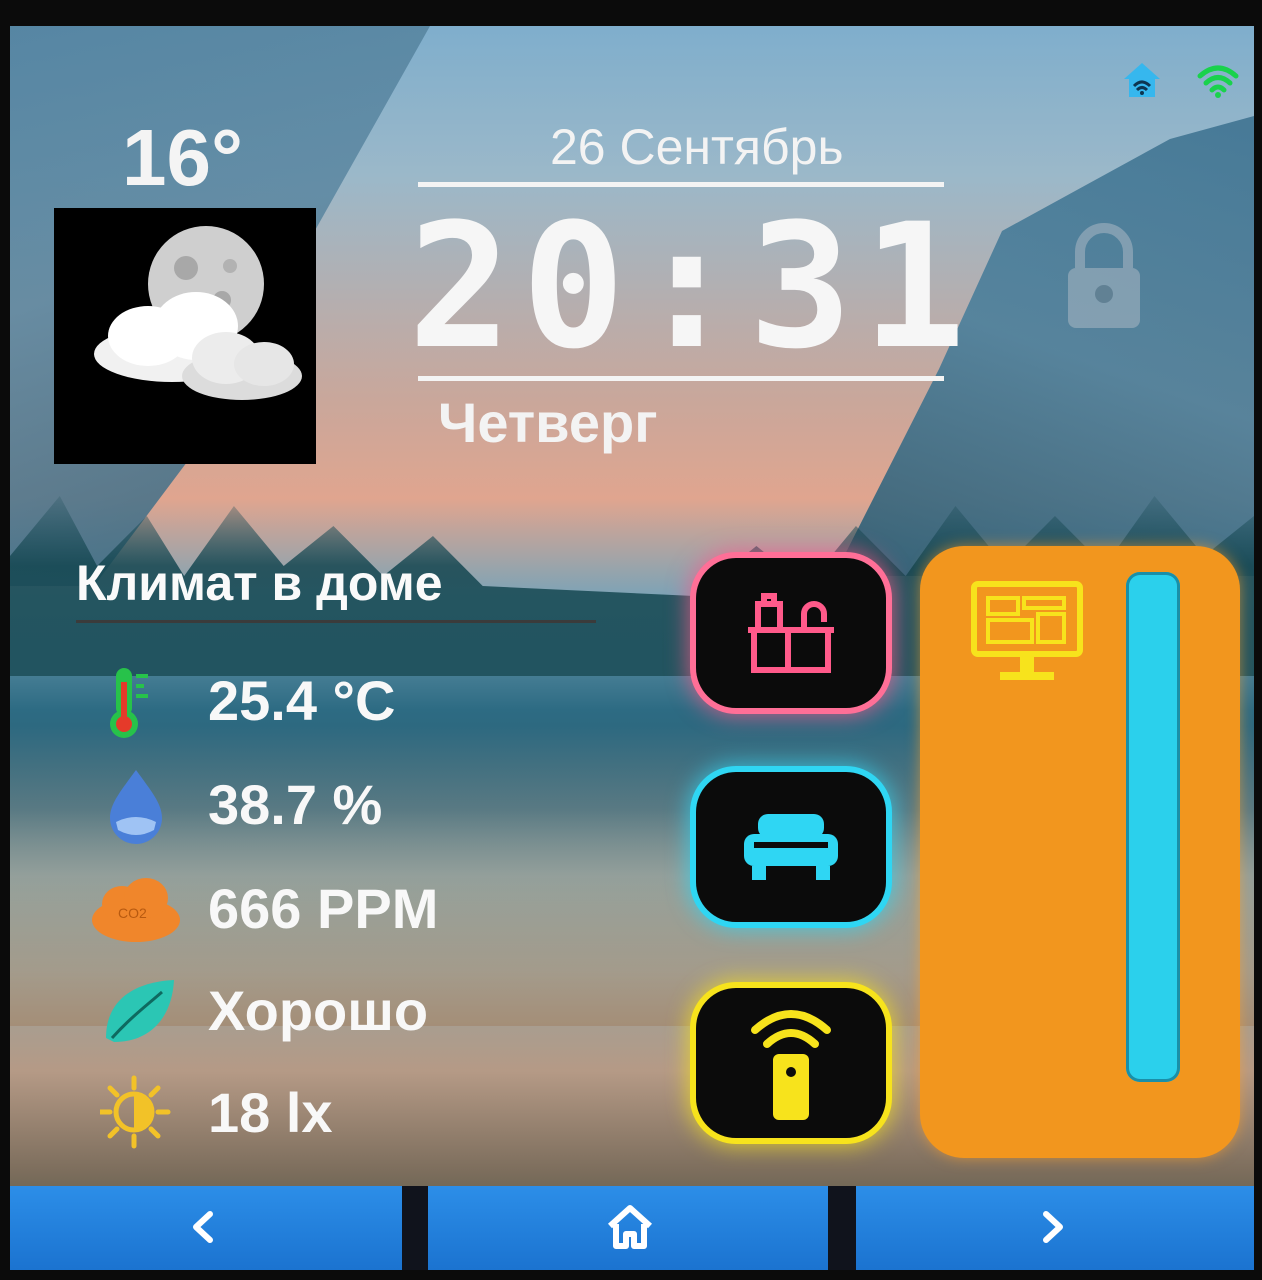 The image size is (1262, 1280). I want to click on home-icon, so click(630, 1227).